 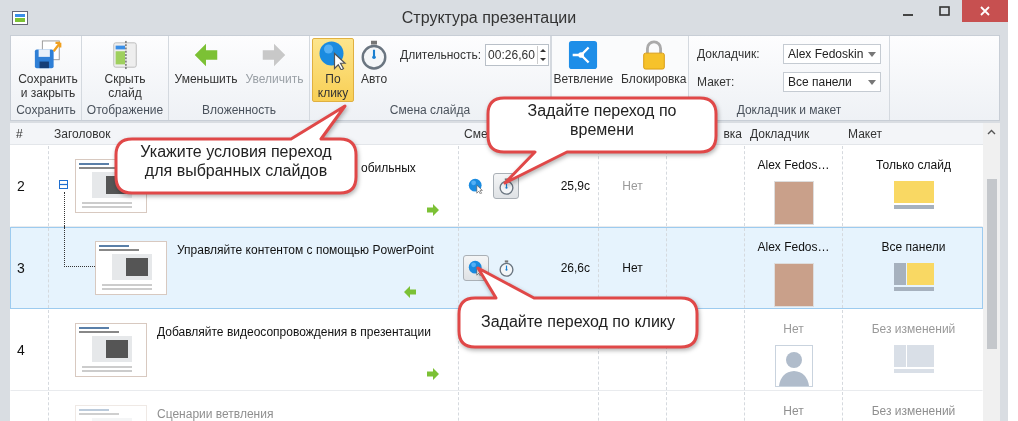 What do you see at coordinates (82, 134) in the screenshot?
I see `column-header: Заголовок` at bounding box center [82, 134].